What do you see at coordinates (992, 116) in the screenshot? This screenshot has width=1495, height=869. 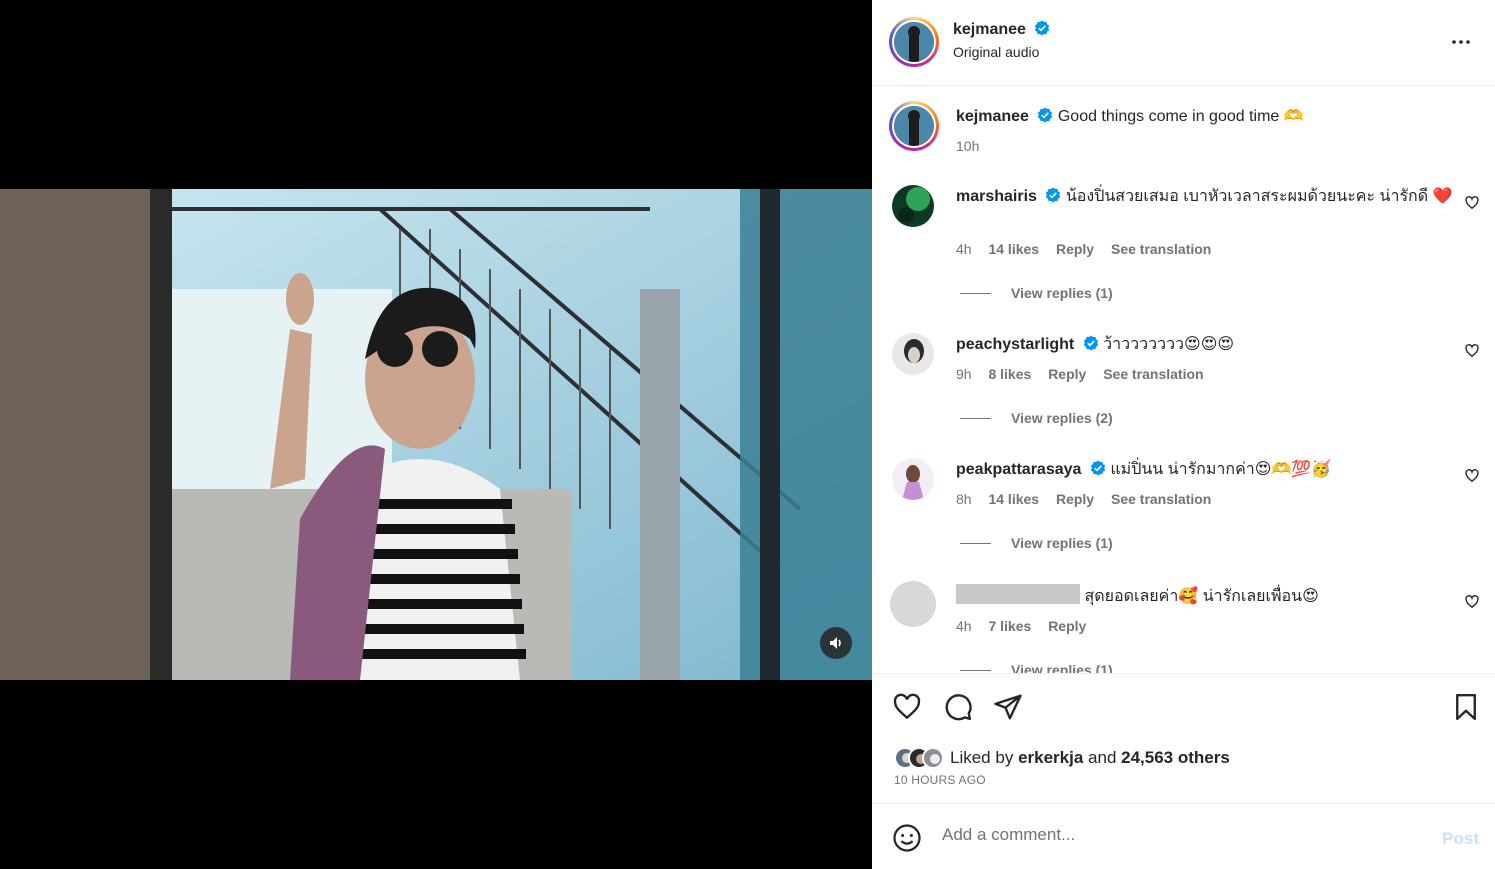 I see `caption-username: kejmanee` at bounding box center [992, 116].